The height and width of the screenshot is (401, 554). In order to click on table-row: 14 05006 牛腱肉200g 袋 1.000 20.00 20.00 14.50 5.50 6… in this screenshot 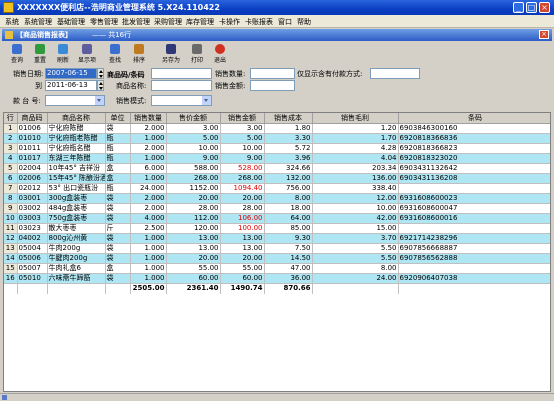, I will do `click(277, 258)`.